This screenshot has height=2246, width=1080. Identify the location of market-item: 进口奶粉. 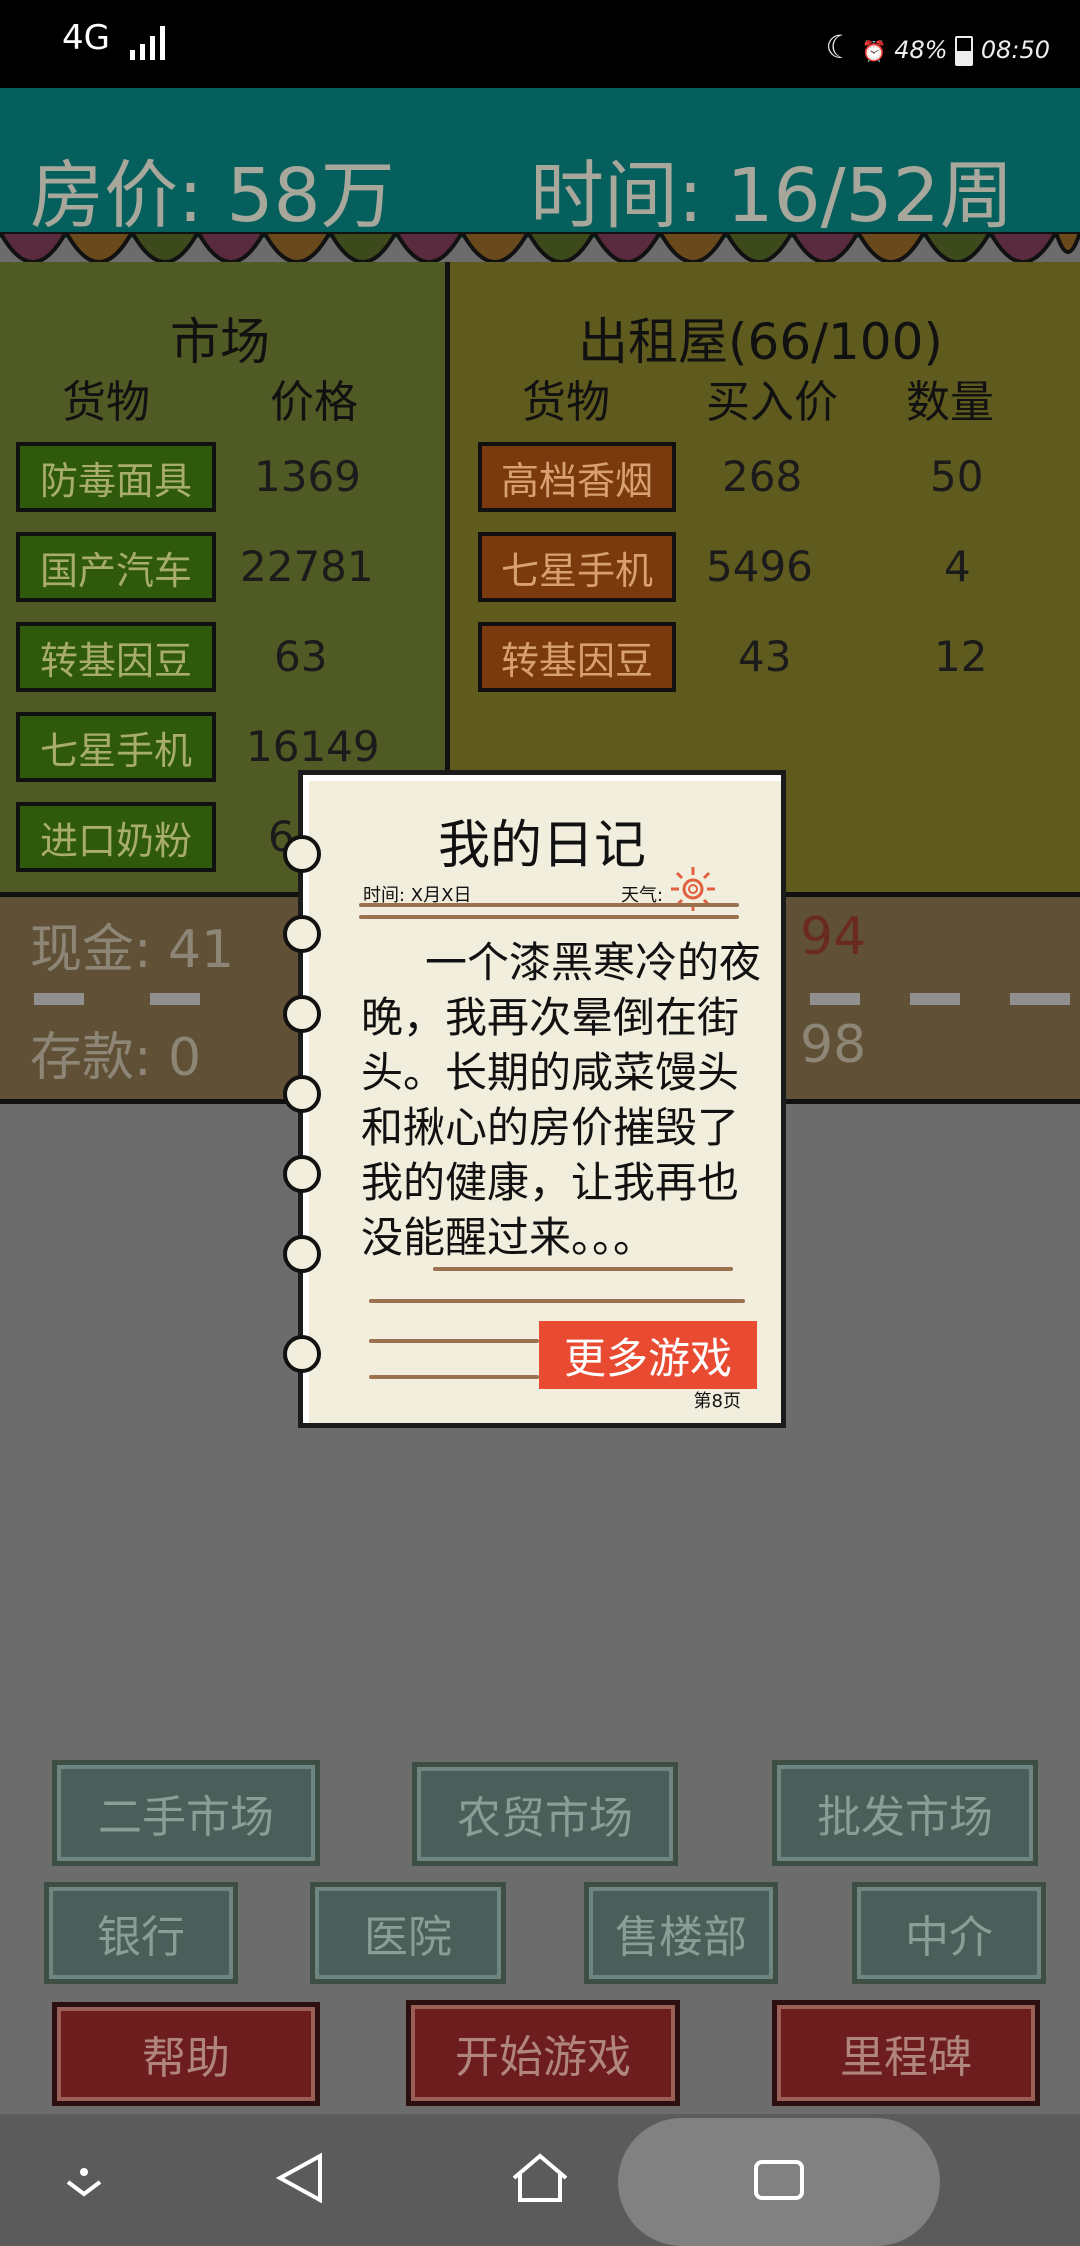
(116, 837).